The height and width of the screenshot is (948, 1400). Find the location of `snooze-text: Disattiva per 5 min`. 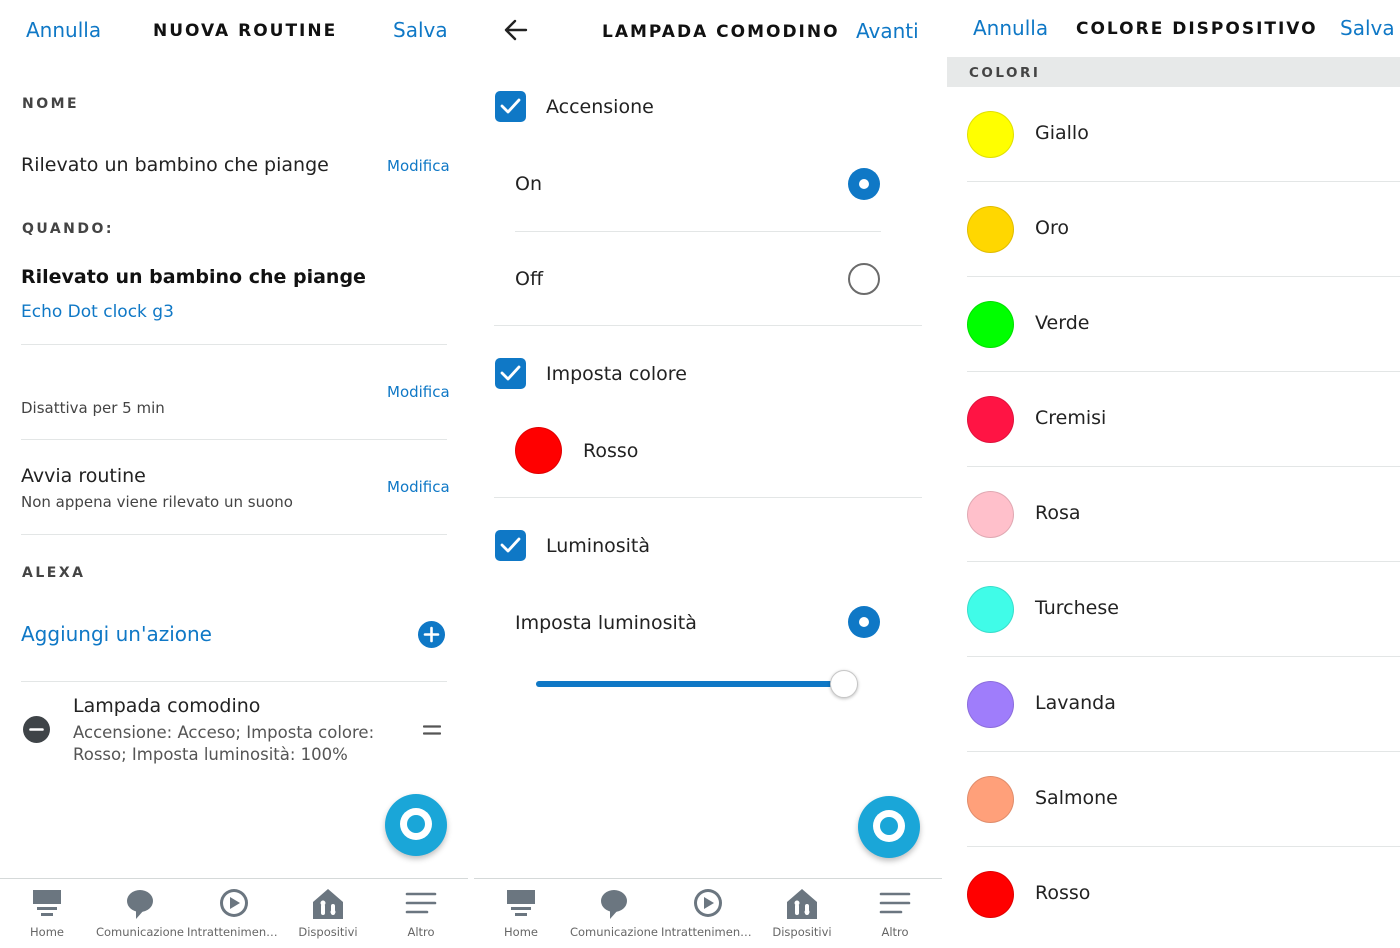

snooze-text: Disattiva per 5 min is located at coordinates (93, 408).